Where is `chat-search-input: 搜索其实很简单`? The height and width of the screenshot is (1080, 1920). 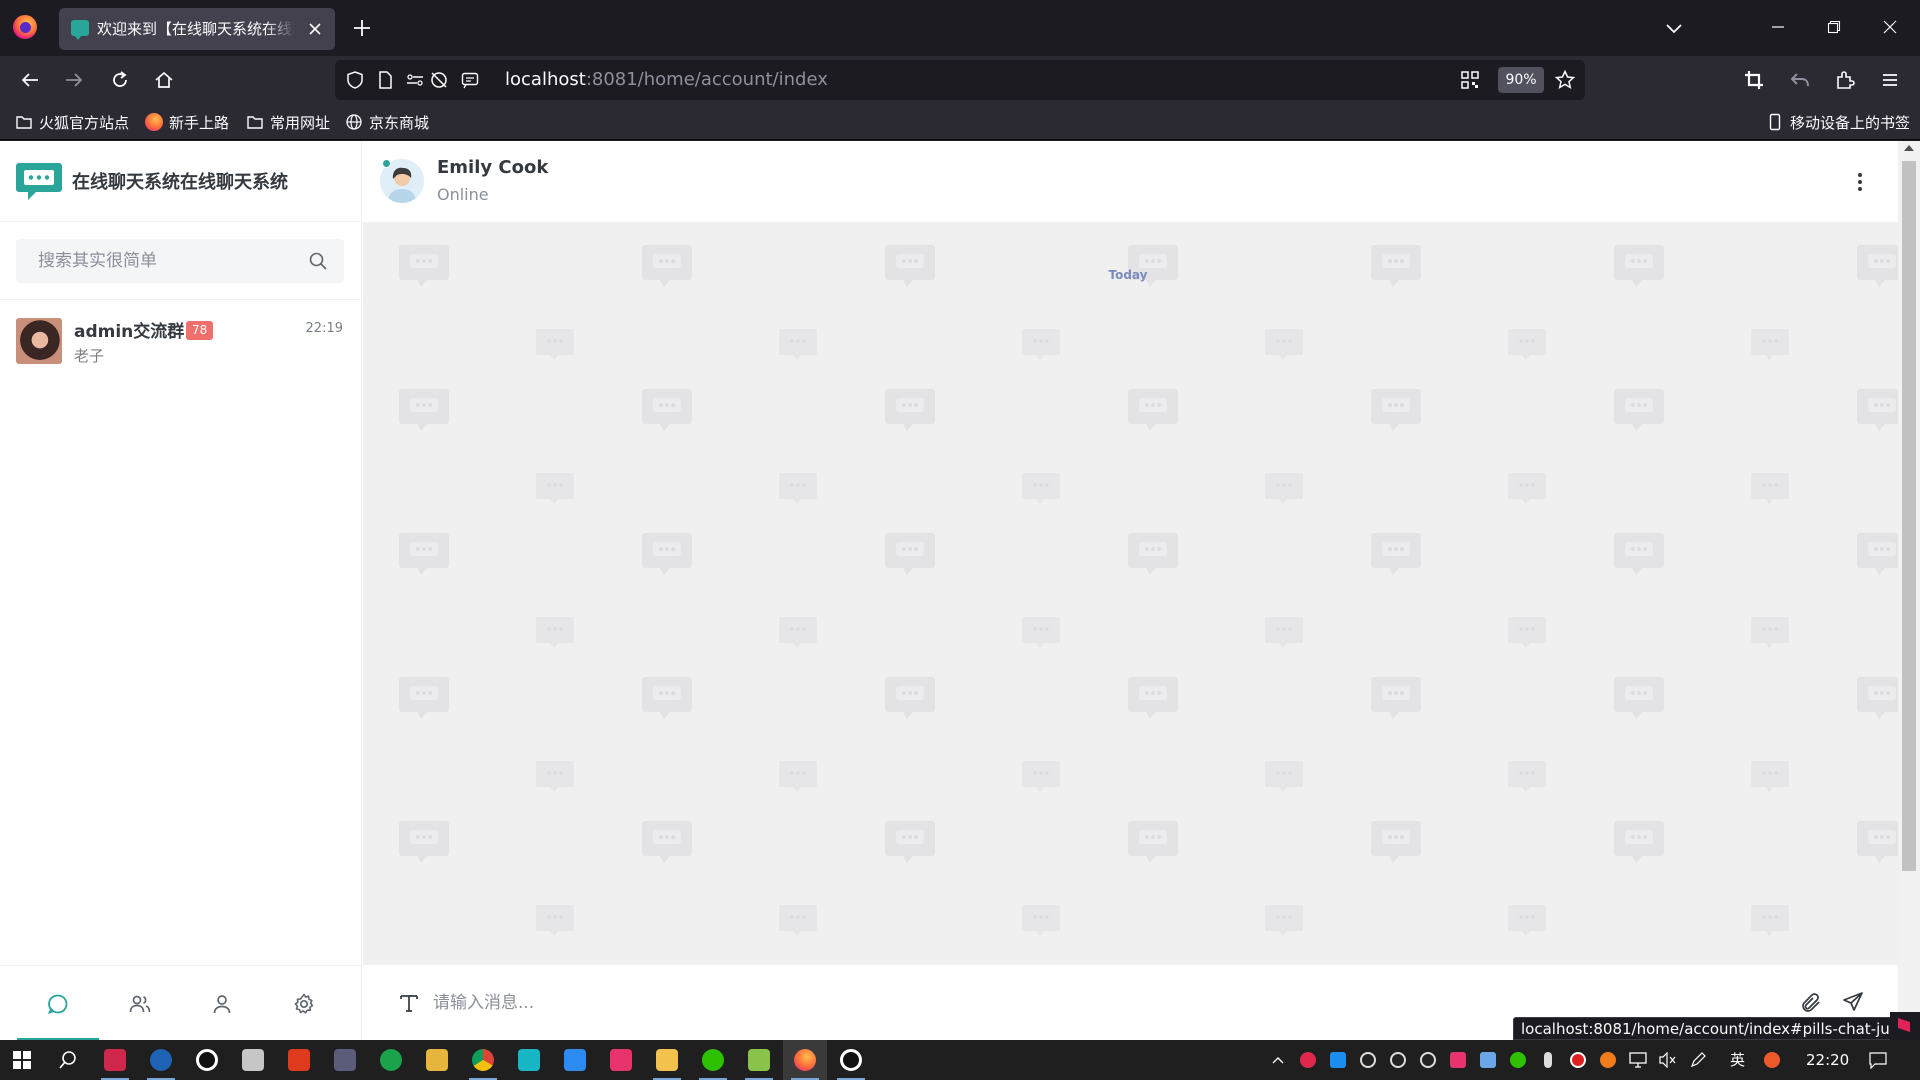
chat-search-input: 搜索其实很简单 is located at coordinates (180, 261).